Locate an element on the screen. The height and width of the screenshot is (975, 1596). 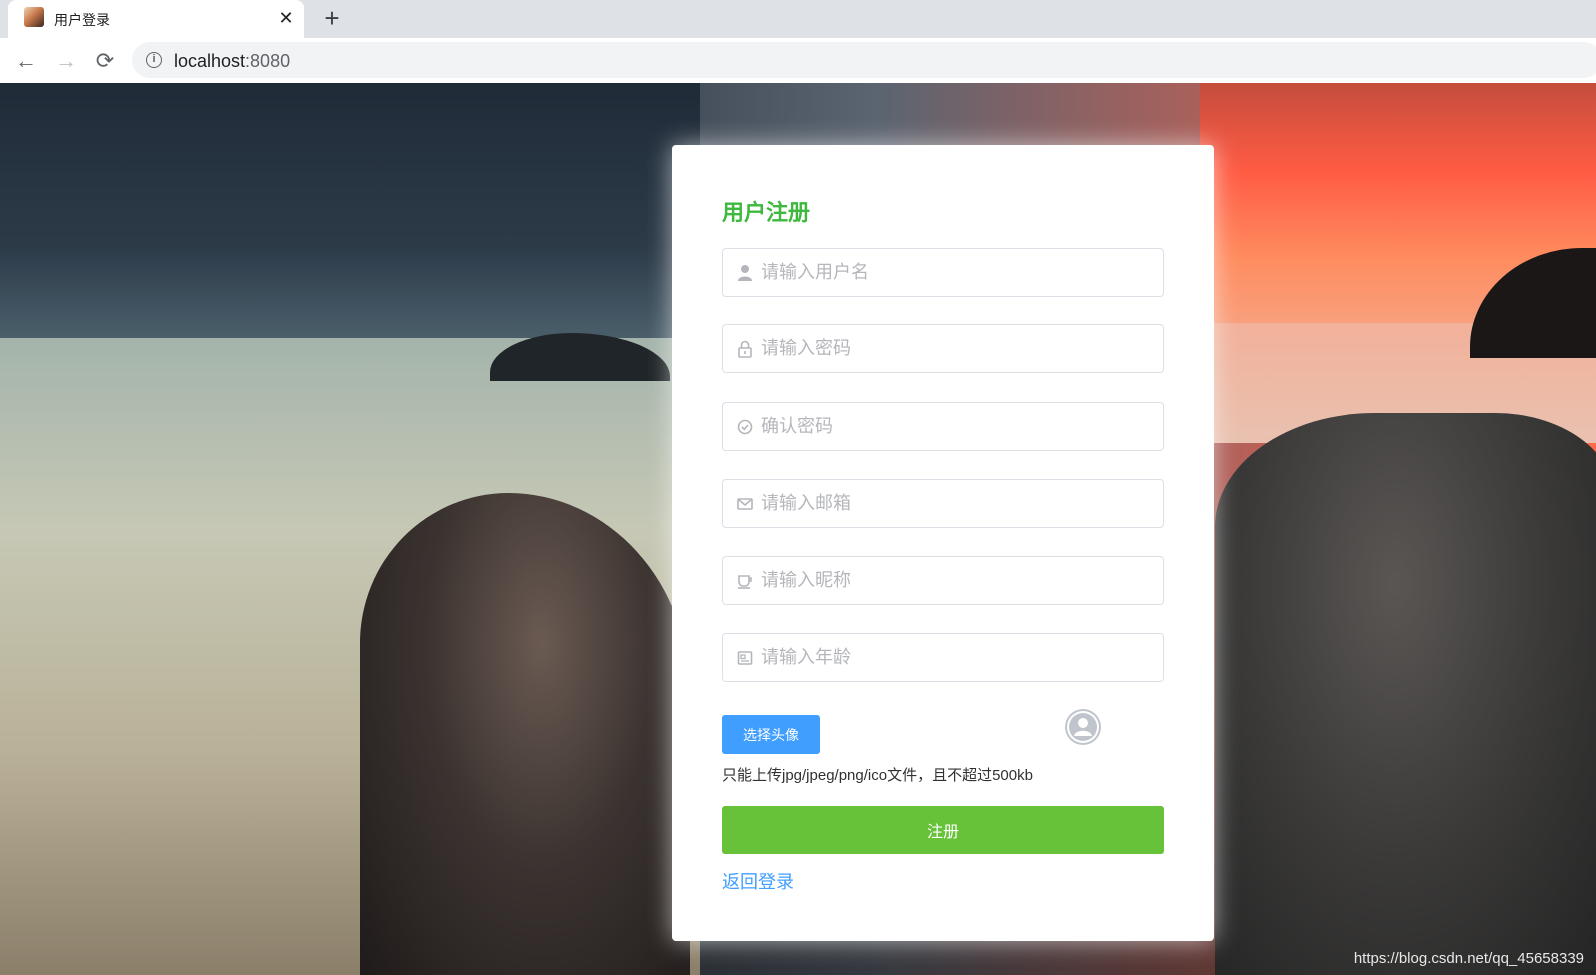
background-sky is located at coordinates (350, 218).